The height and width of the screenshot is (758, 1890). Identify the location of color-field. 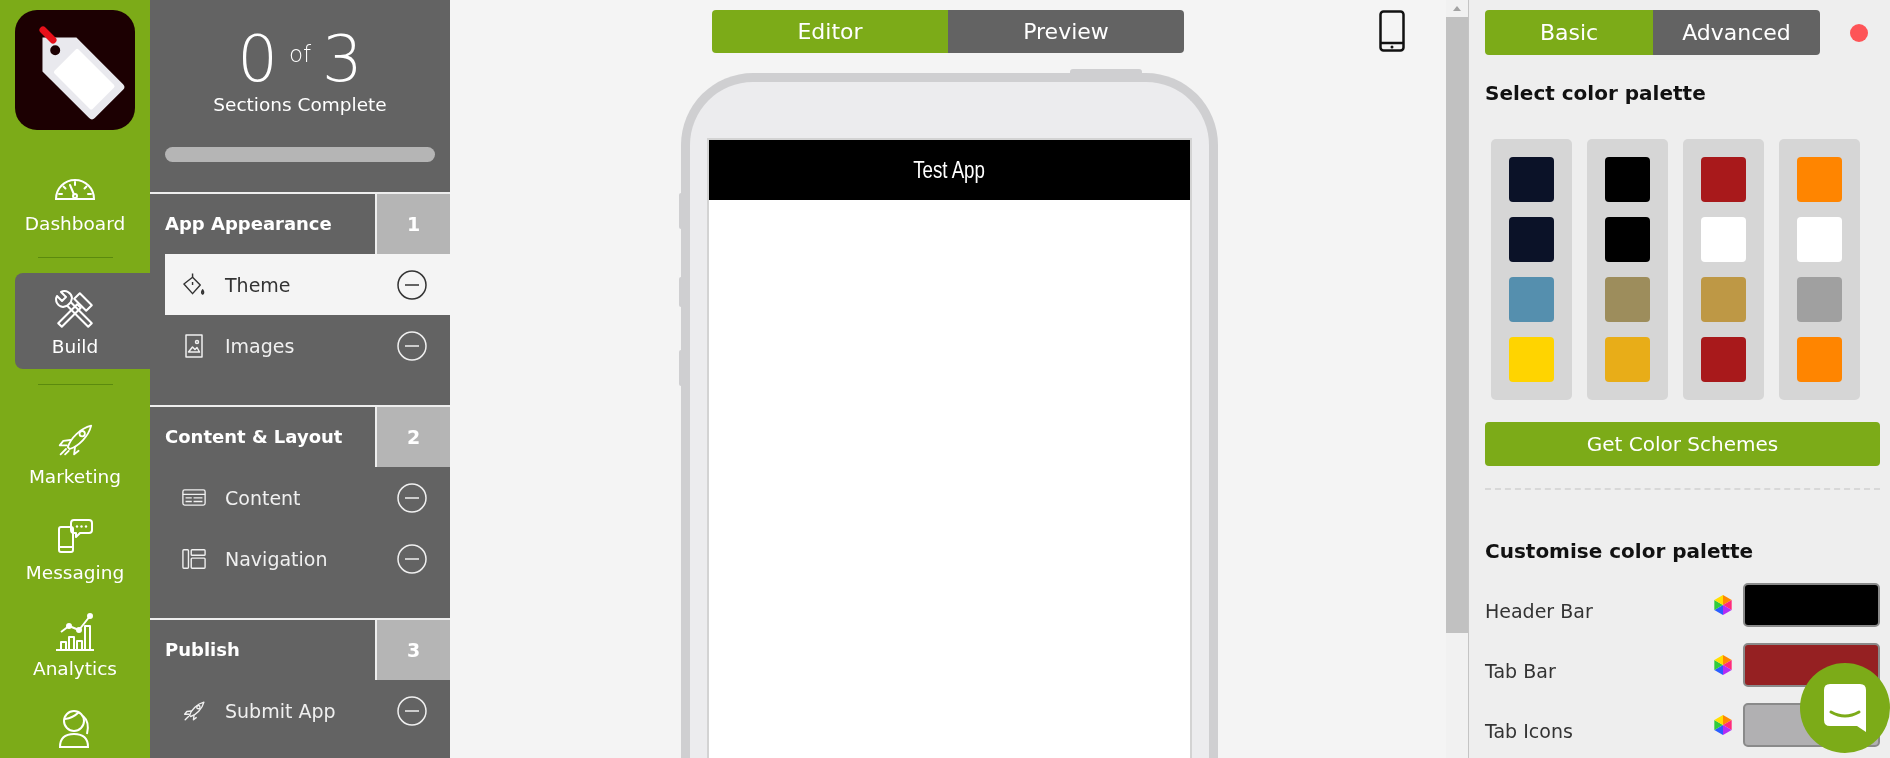
(1811, 605).